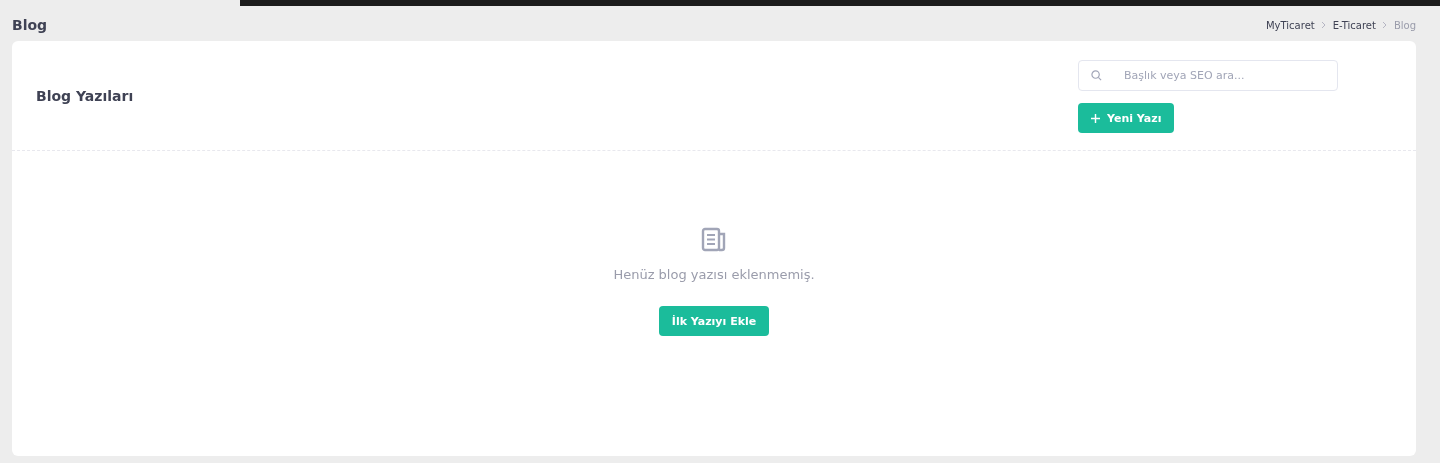 Image resolution: width=1440 pixels, height=463 pixels. I want to click on page-title: Blog, so click(30, 25).